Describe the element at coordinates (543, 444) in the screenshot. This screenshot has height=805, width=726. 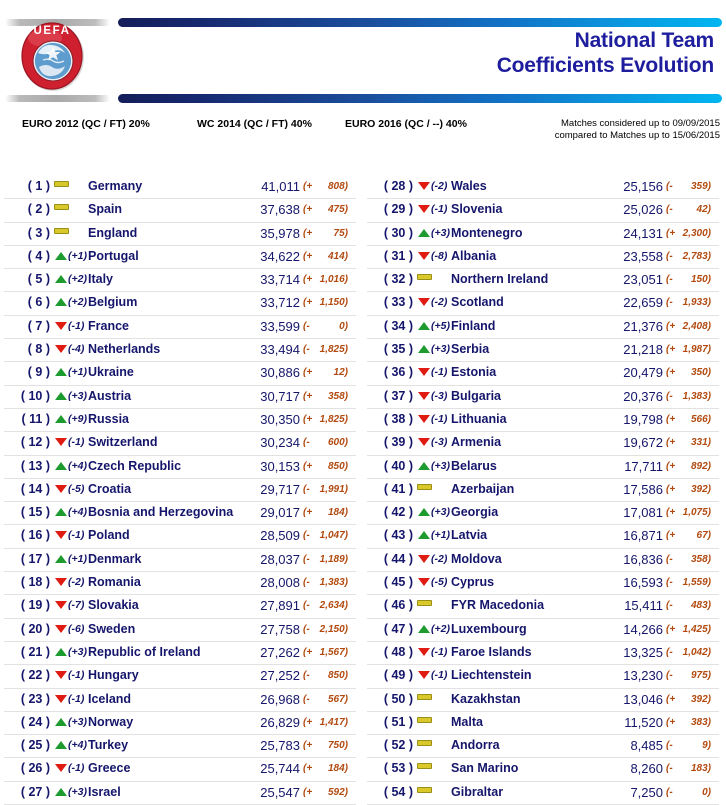
I see `table-row: ( 39 ) (-3) Armenia 19,672 (+ 331)` at that location.